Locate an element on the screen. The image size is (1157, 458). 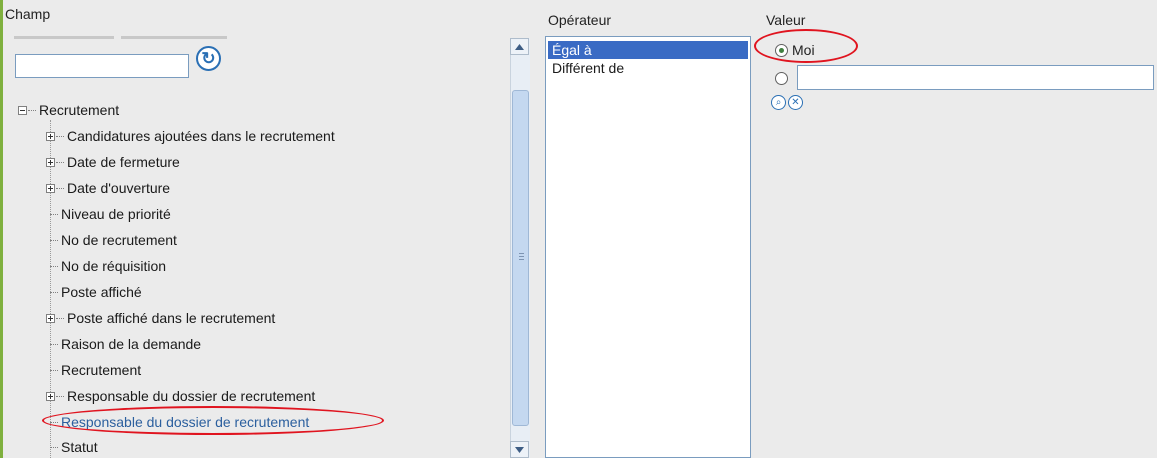
tree-root: Recrutement is located at coordinates (68, 110).